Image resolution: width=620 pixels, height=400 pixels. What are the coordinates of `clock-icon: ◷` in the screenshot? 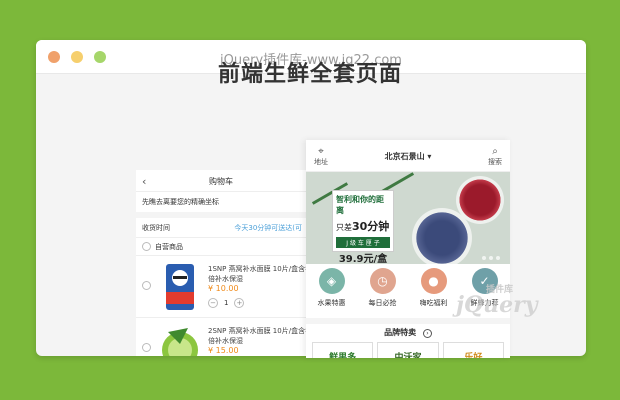 It's located at (382, 281).